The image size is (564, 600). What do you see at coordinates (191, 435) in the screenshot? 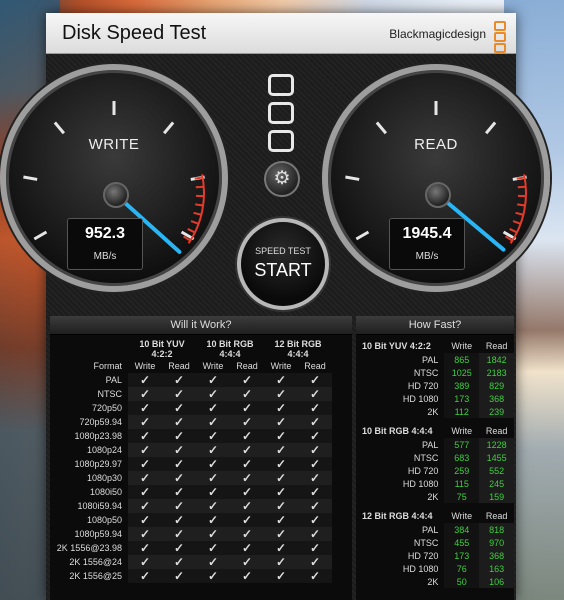
I see `table-row: 1080p23.98 ✓ ✓ ✓ ✓ ✓ ✓` at bounding box center [191, 435].